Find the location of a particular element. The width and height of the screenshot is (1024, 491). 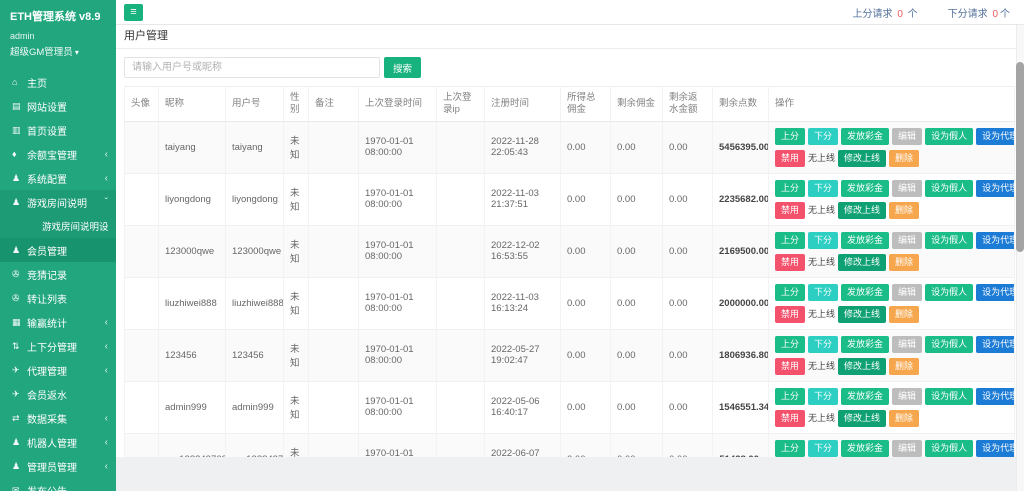

sidebar-item-site-settings: ▤ 网站设置 is located at coordinates (58, 106).